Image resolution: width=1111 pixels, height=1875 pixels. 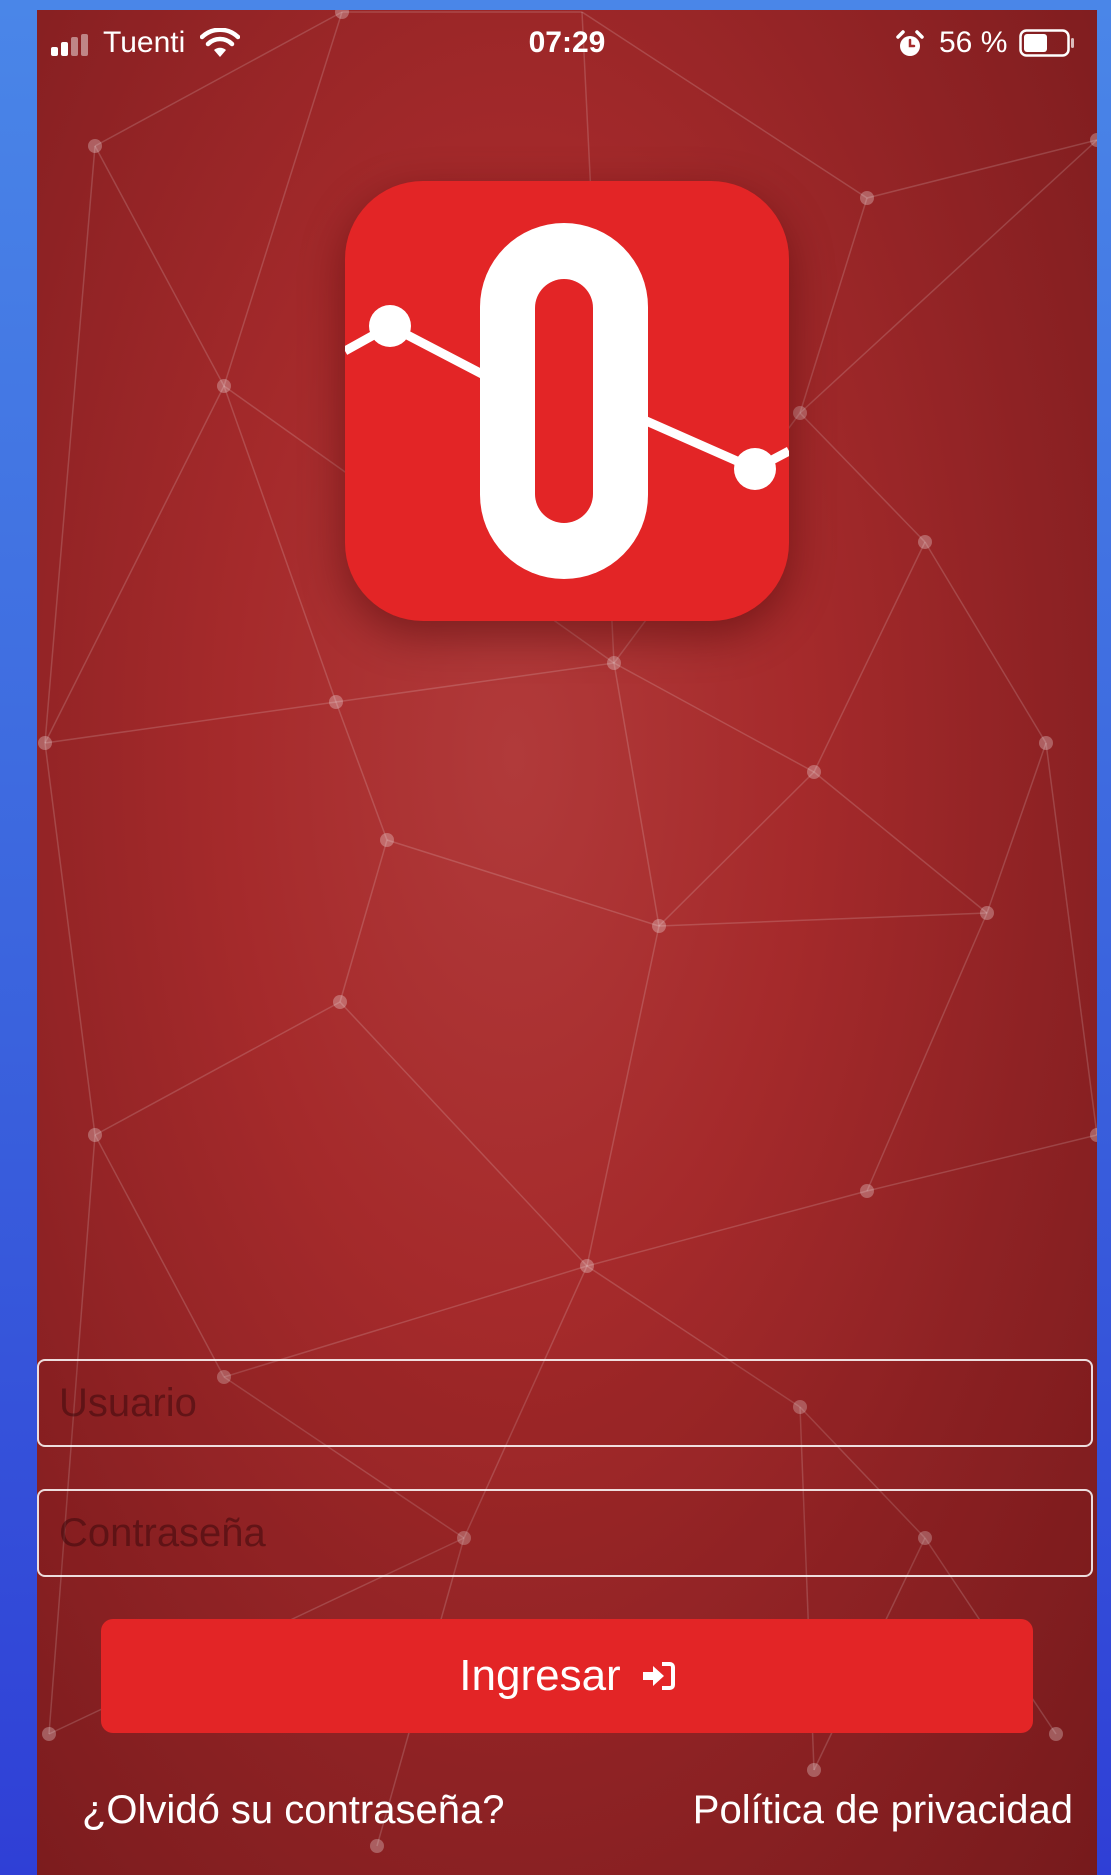 What do you see at coordinates (1046, 43) in the screenshot?
I see `battery-icon` at bounding box center [1046, 43].